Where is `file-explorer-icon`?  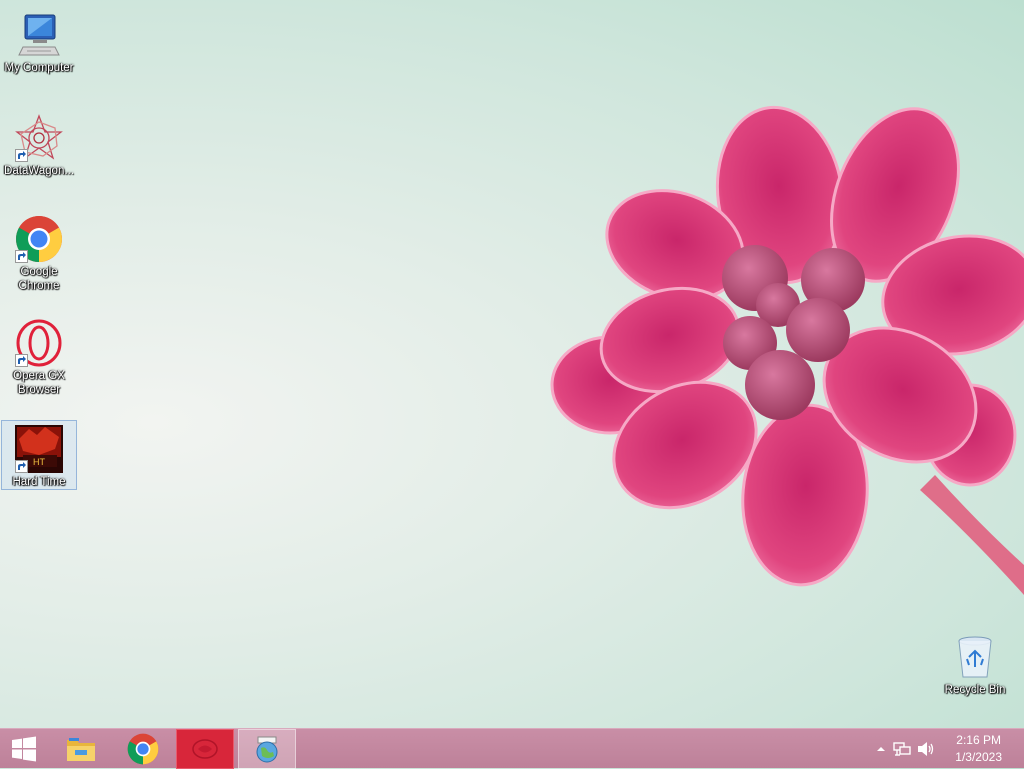
file-explorer-icon is located at coordinates (81, 749).